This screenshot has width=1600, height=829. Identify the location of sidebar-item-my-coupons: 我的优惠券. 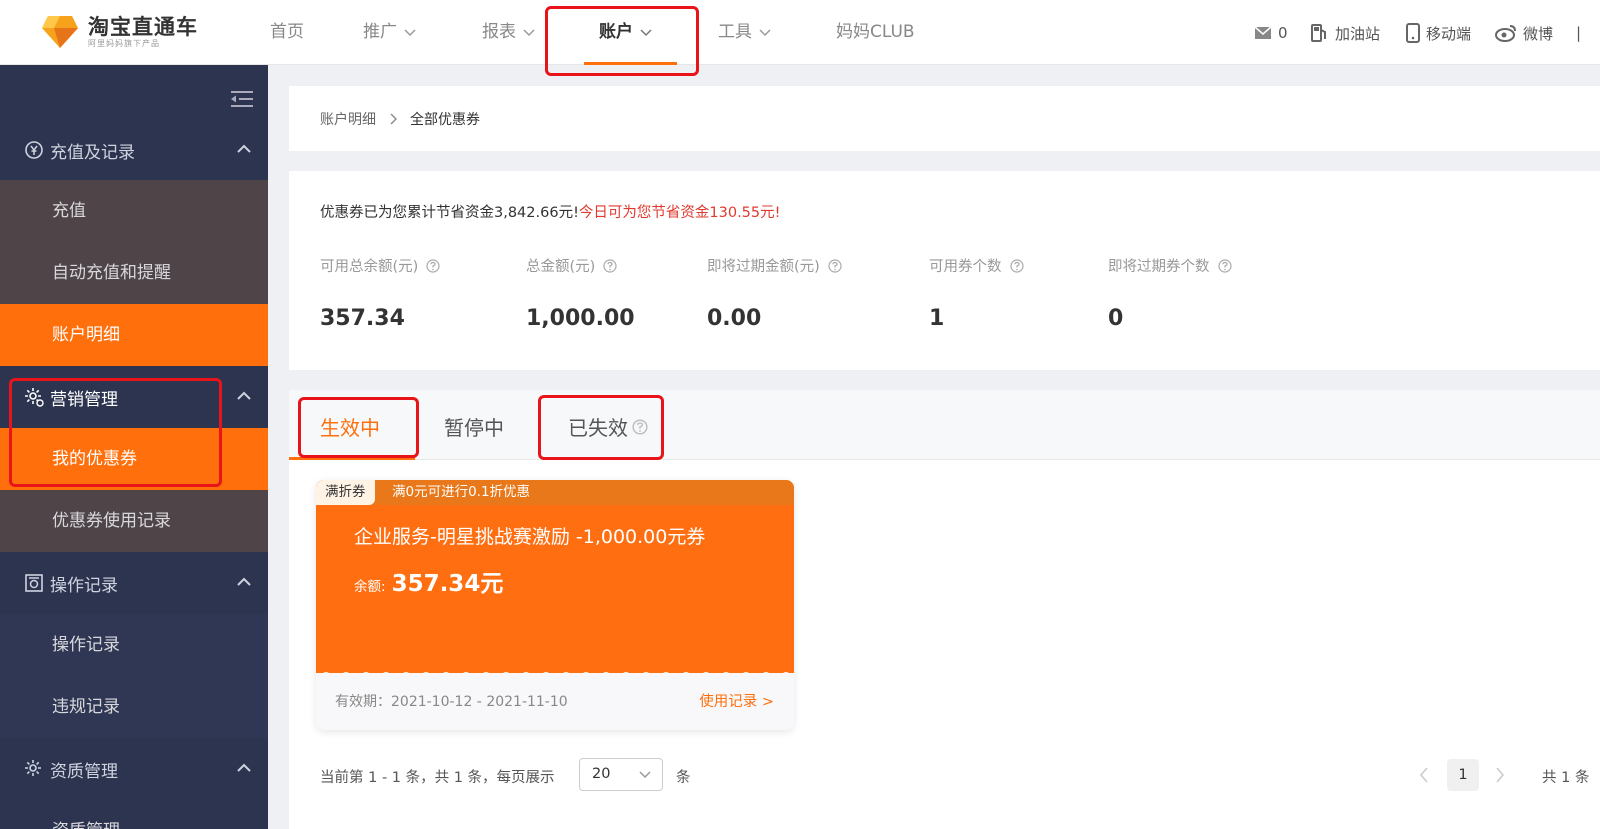
(134, 459).